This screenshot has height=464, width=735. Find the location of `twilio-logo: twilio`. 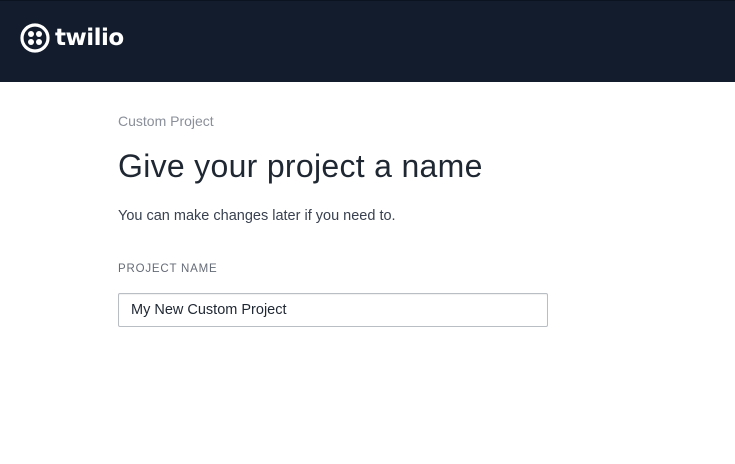

twilio-logo: twilio is located at coordinates (72, 38).